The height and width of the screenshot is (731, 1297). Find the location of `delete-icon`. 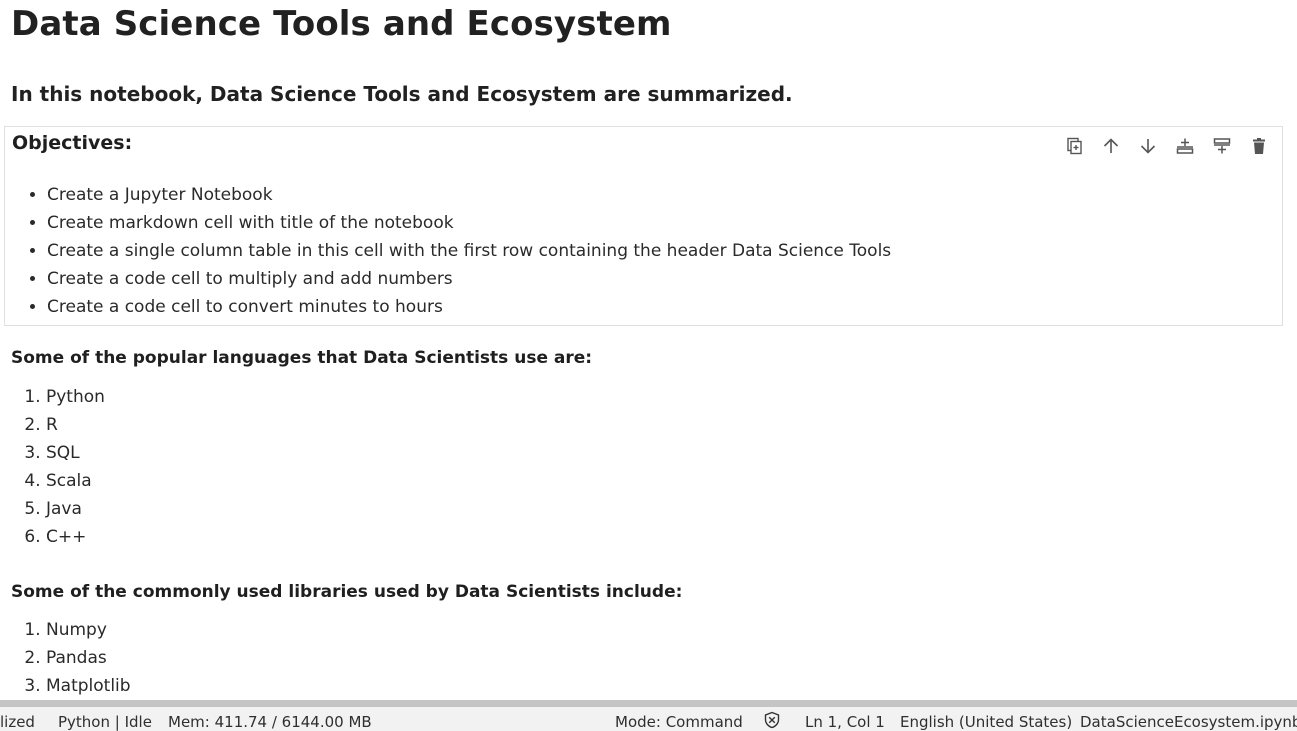

delete-icon is located at coordinates (1259, 146).